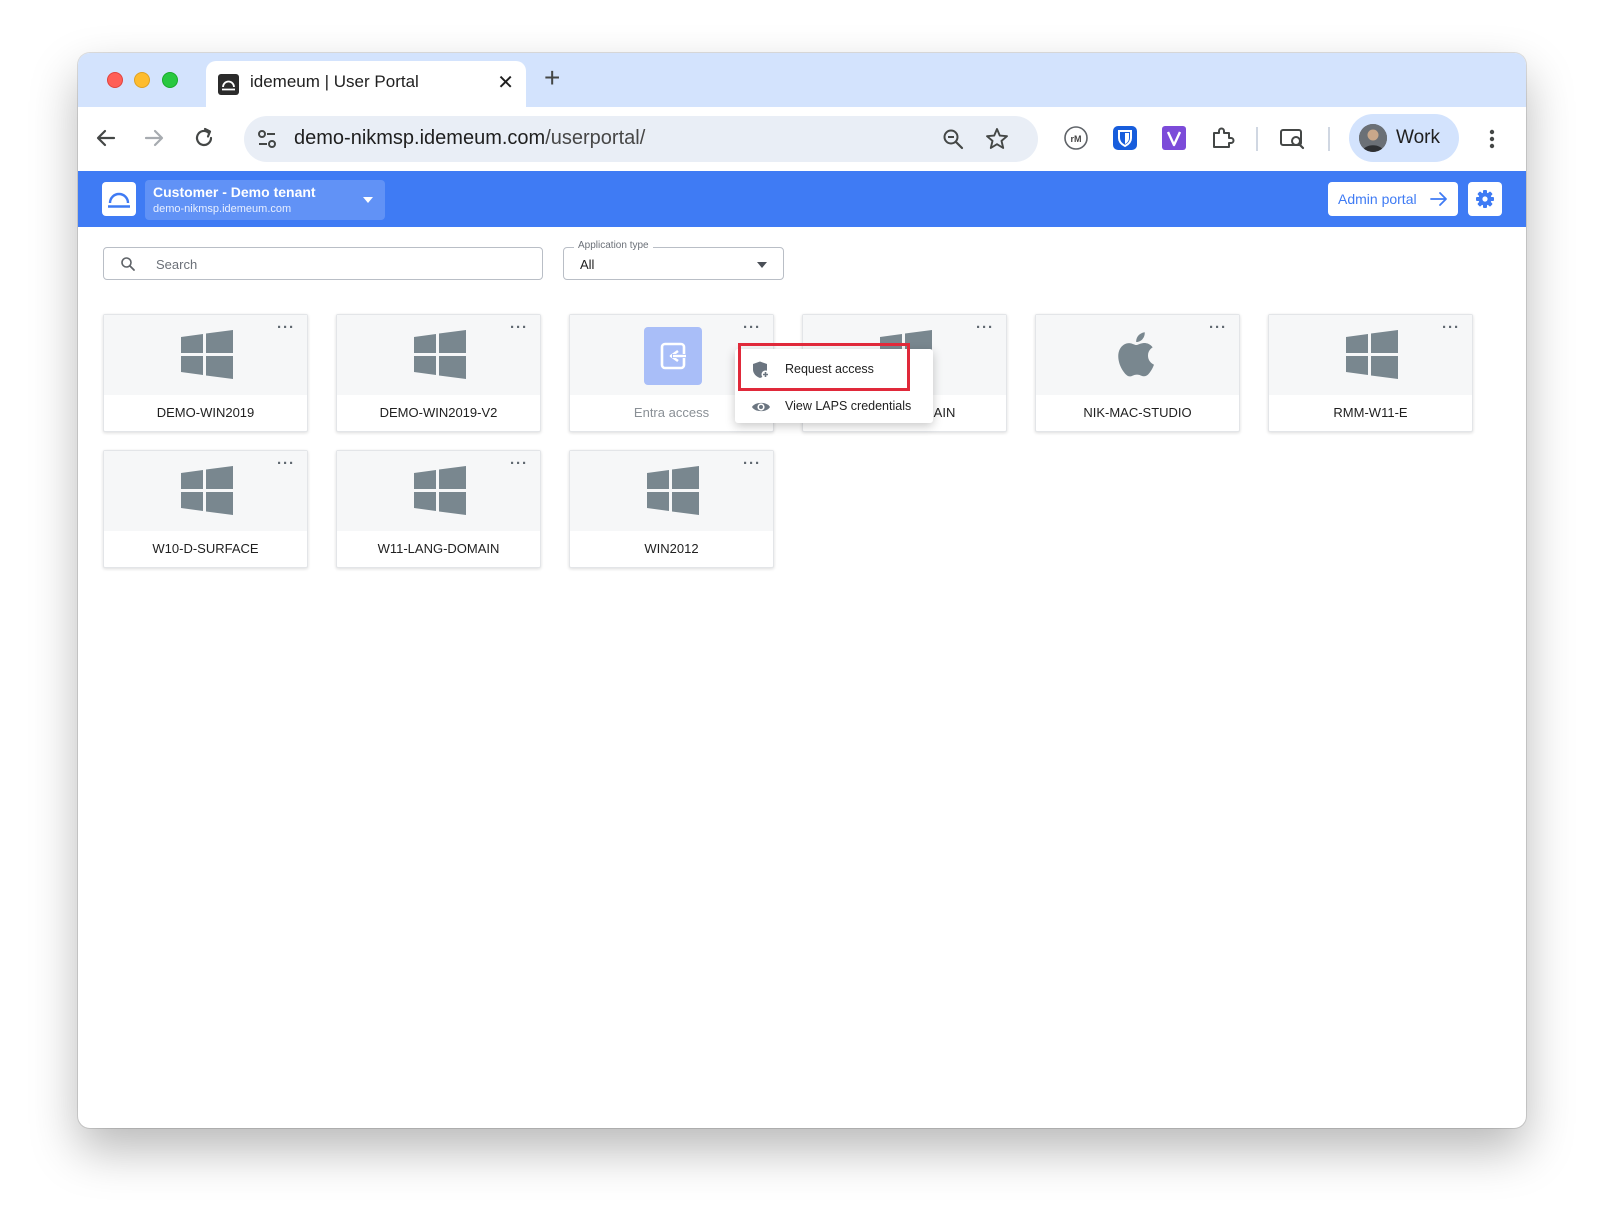 The width and height of the screenshot is (1600, 1227). Describe the element at coordinates (115, 80) in the screenshot. I see `close-window-button` at that location.